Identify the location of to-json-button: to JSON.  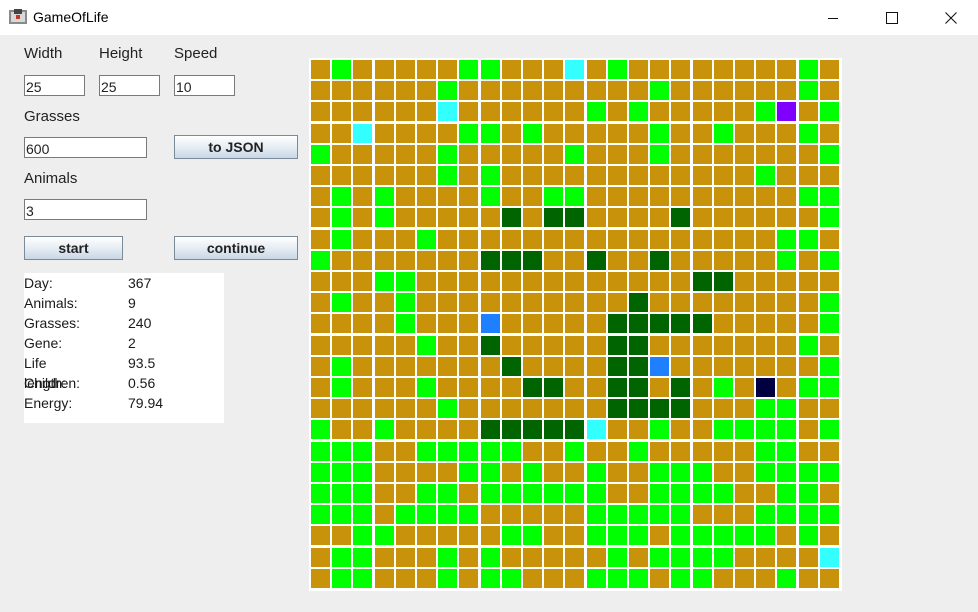
(236, 147).